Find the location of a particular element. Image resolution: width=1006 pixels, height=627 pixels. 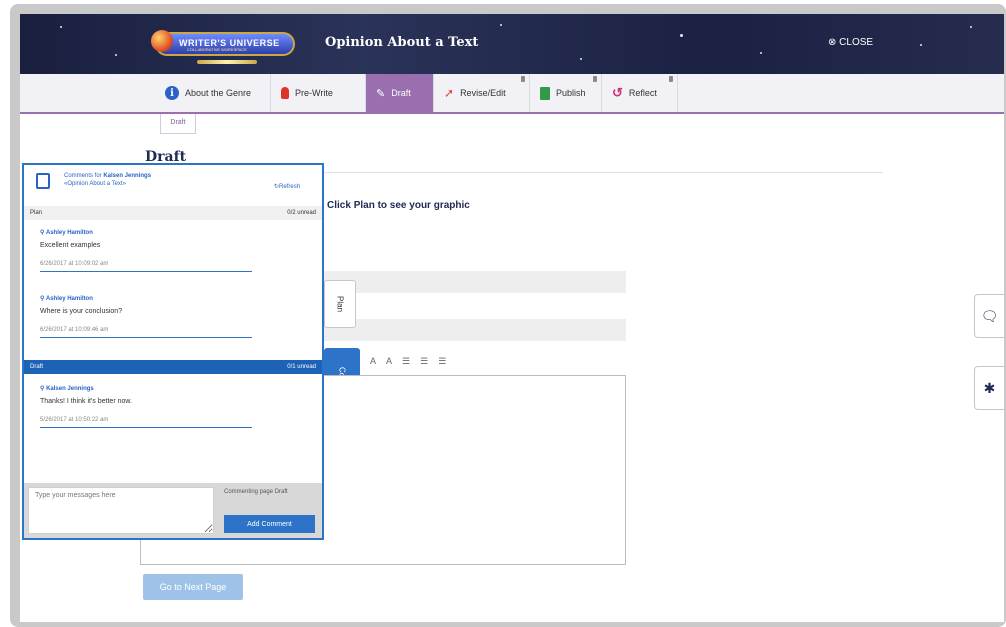

align-center-icon: ☰ is located at coordinates (424, 361).